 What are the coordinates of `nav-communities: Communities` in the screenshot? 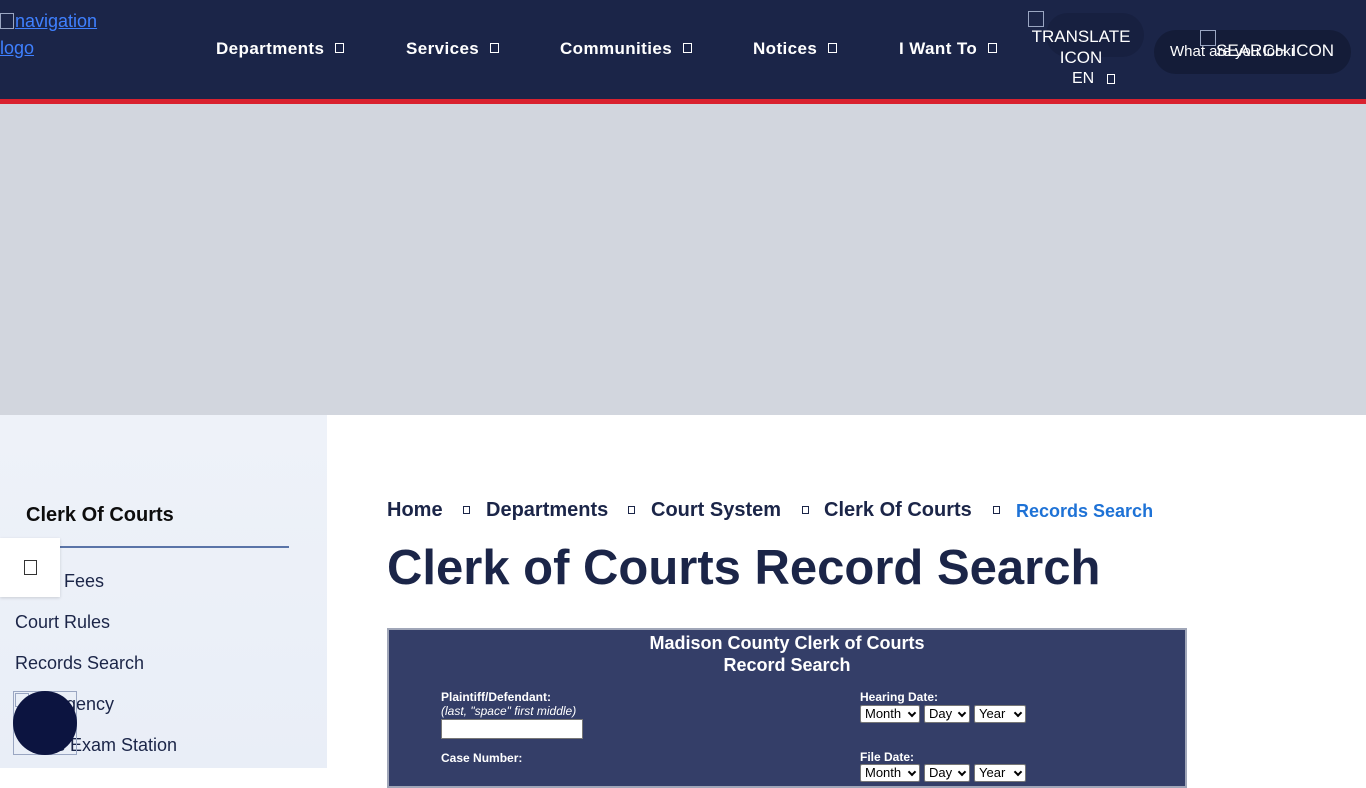 It's located at (626, 49).